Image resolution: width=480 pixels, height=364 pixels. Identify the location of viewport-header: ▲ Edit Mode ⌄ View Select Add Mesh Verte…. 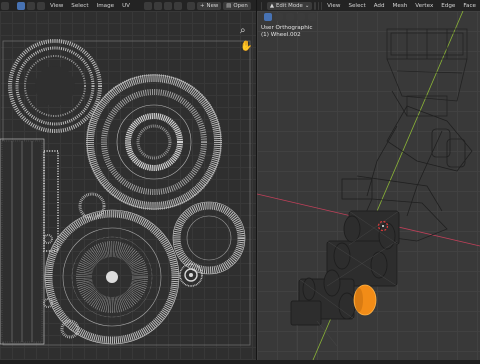
(368, 5).